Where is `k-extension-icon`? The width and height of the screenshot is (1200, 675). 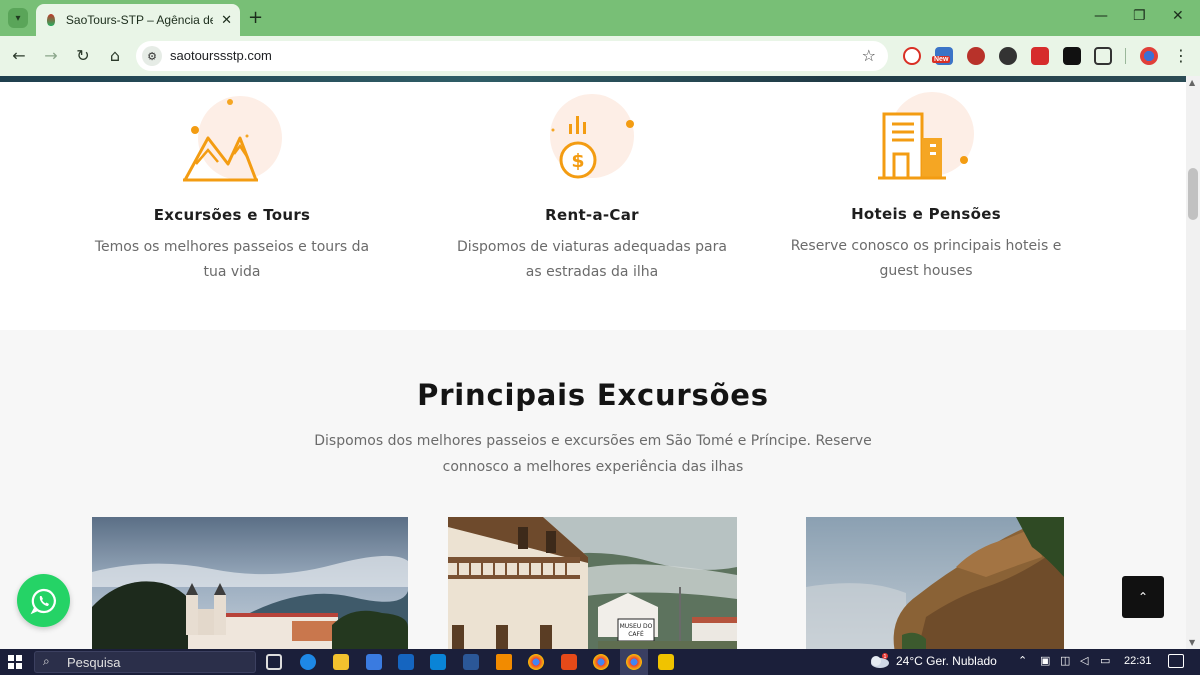
k-extension-icon is located at coordinates (1008, 56).